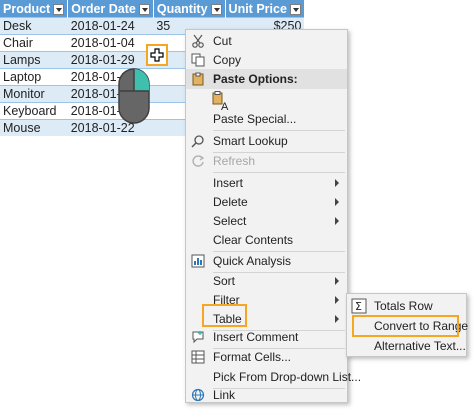  I want to click on menu-item-insert-comment: Insert Comment, so click(266, 337).